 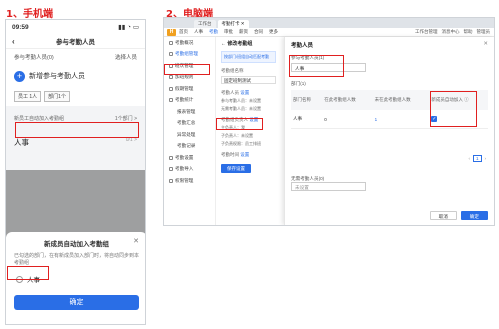 I want to click on group-name-input: 固定班制测试, so click(x=248, y=80).